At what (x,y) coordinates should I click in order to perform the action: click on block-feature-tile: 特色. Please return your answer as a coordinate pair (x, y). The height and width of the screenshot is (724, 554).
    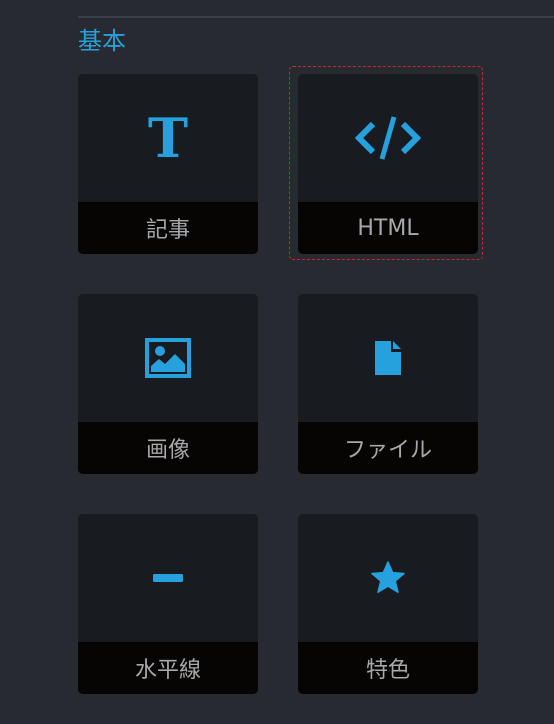
    Looking at the image, I should click on (388, 604).